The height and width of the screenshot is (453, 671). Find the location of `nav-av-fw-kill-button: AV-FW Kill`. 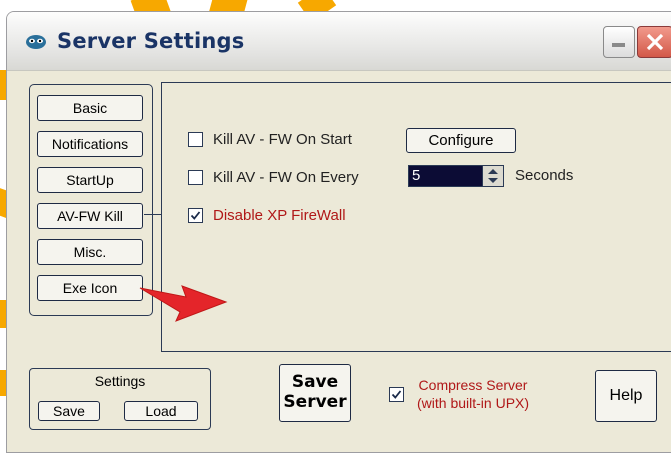

nav-av-fw-kill-button: AV-FW Kill is located at coordinates (90, 216).